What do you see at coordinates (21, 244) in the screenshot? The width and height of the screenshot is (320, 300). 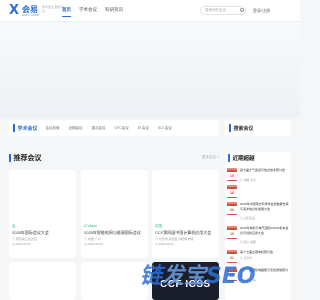 I see `card-date: ◎ 2025-05-02` at bounding box center [21, 244].